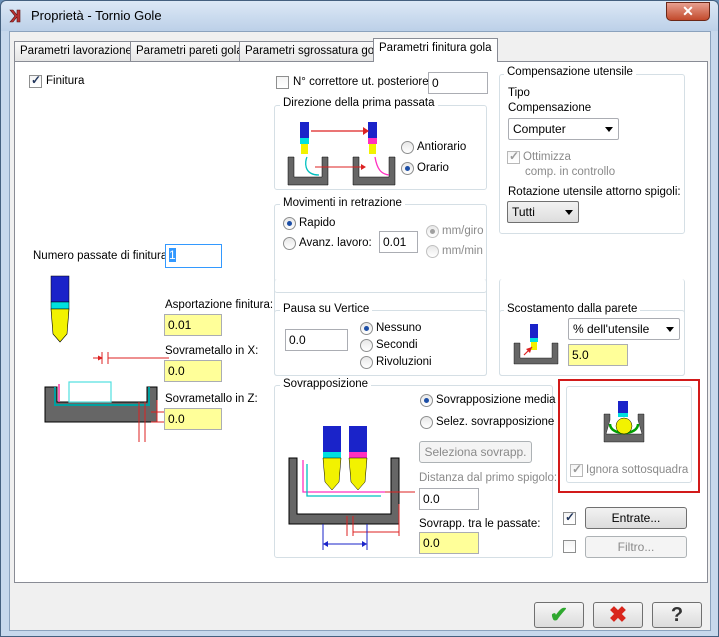 The image size is (719, 637). What do you see at coordinates (219, 305) in the screenshot?
I see `asportazione-label: Asportazione finitura:` at bounding box center [219, 305].